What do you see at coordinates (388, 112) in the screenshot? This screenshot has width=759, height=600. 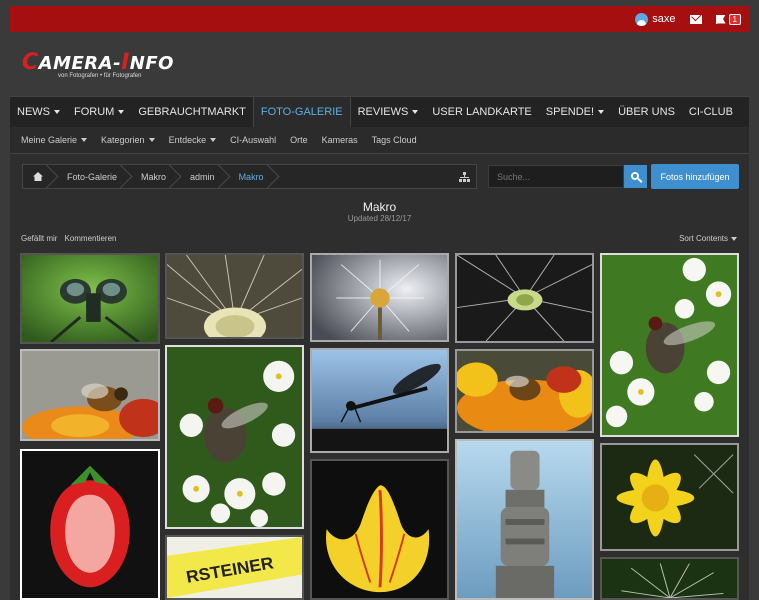 I see `nav-reviews: REVIEWS` at bounding box center [388, 112].